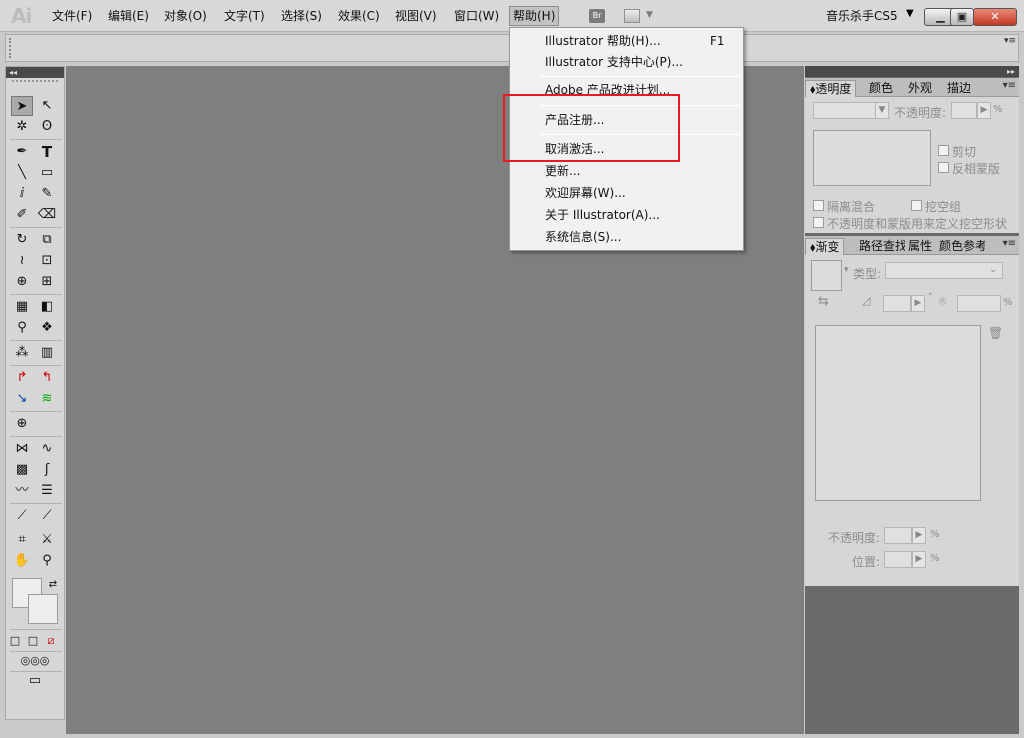 The image size is (1024, 738). Describe the element at coordinates (960, 246) in the screenshot. I see `tab-color-guide: 颜色参考` at that location.